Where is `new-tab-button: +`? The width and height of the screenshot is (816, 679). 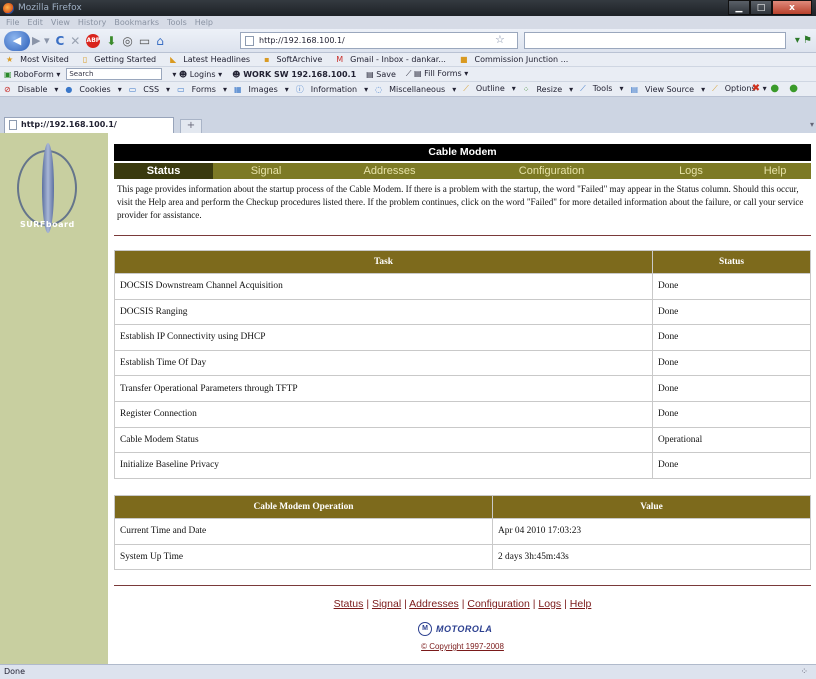 new-tab-button: + is located at coordinates (191, 126).